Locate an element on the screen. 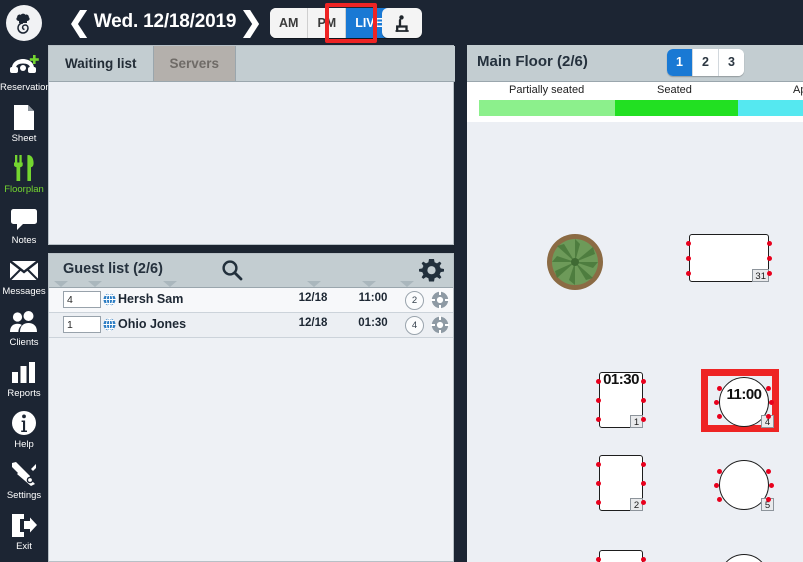  sidebar-item-clients: Clients is located at coordinates (24, 325).